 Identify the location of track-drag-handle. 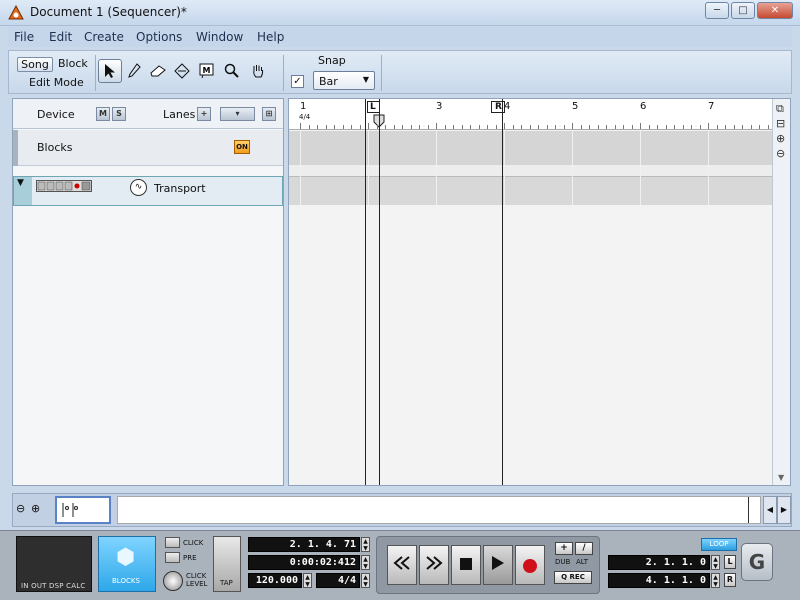
(15, 148).